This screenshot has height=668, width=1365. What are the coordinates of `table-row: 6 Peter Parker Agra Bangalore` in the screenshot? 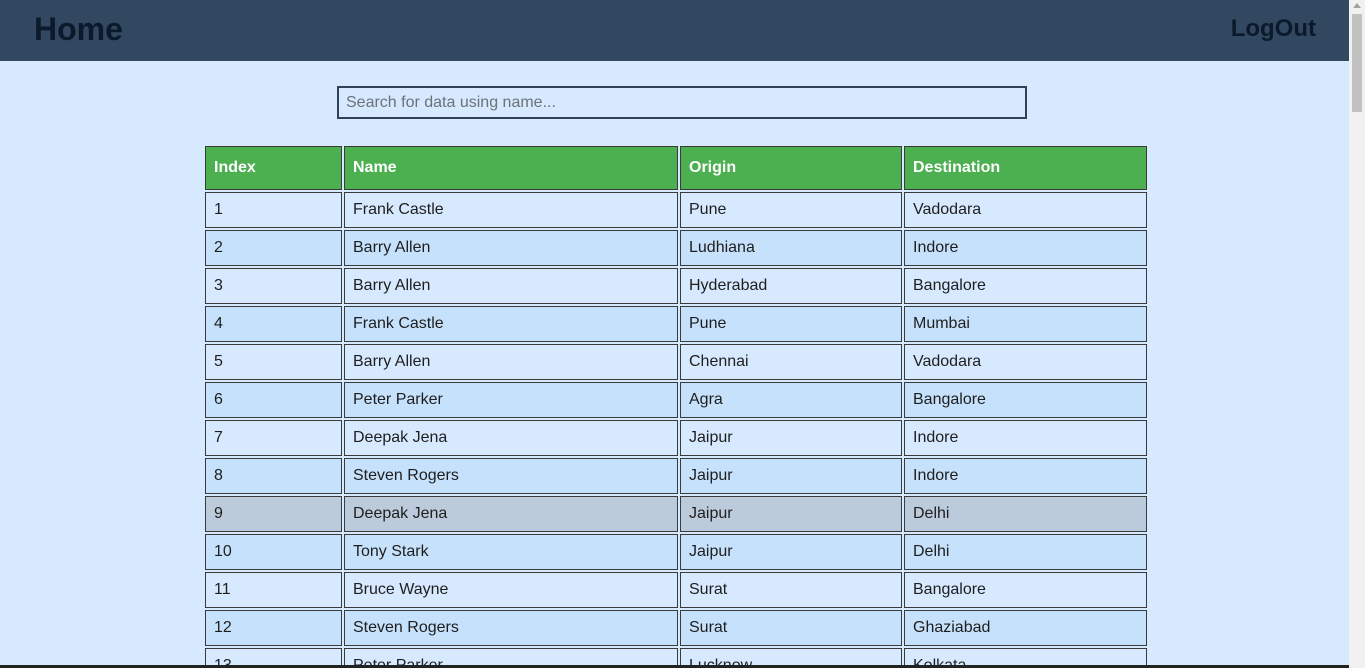 It's located at (676, 400).